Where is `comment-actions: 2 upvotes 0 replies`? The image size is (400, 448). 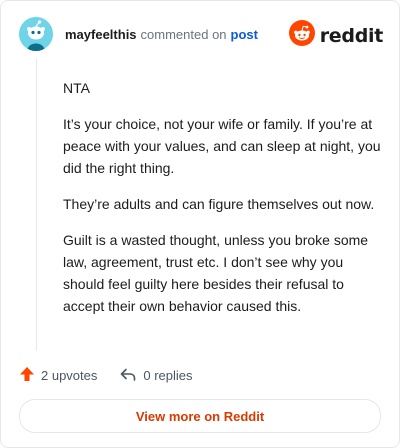 comment-actions: 2 upvotes 0 replies is located at coordinates (106, 375).